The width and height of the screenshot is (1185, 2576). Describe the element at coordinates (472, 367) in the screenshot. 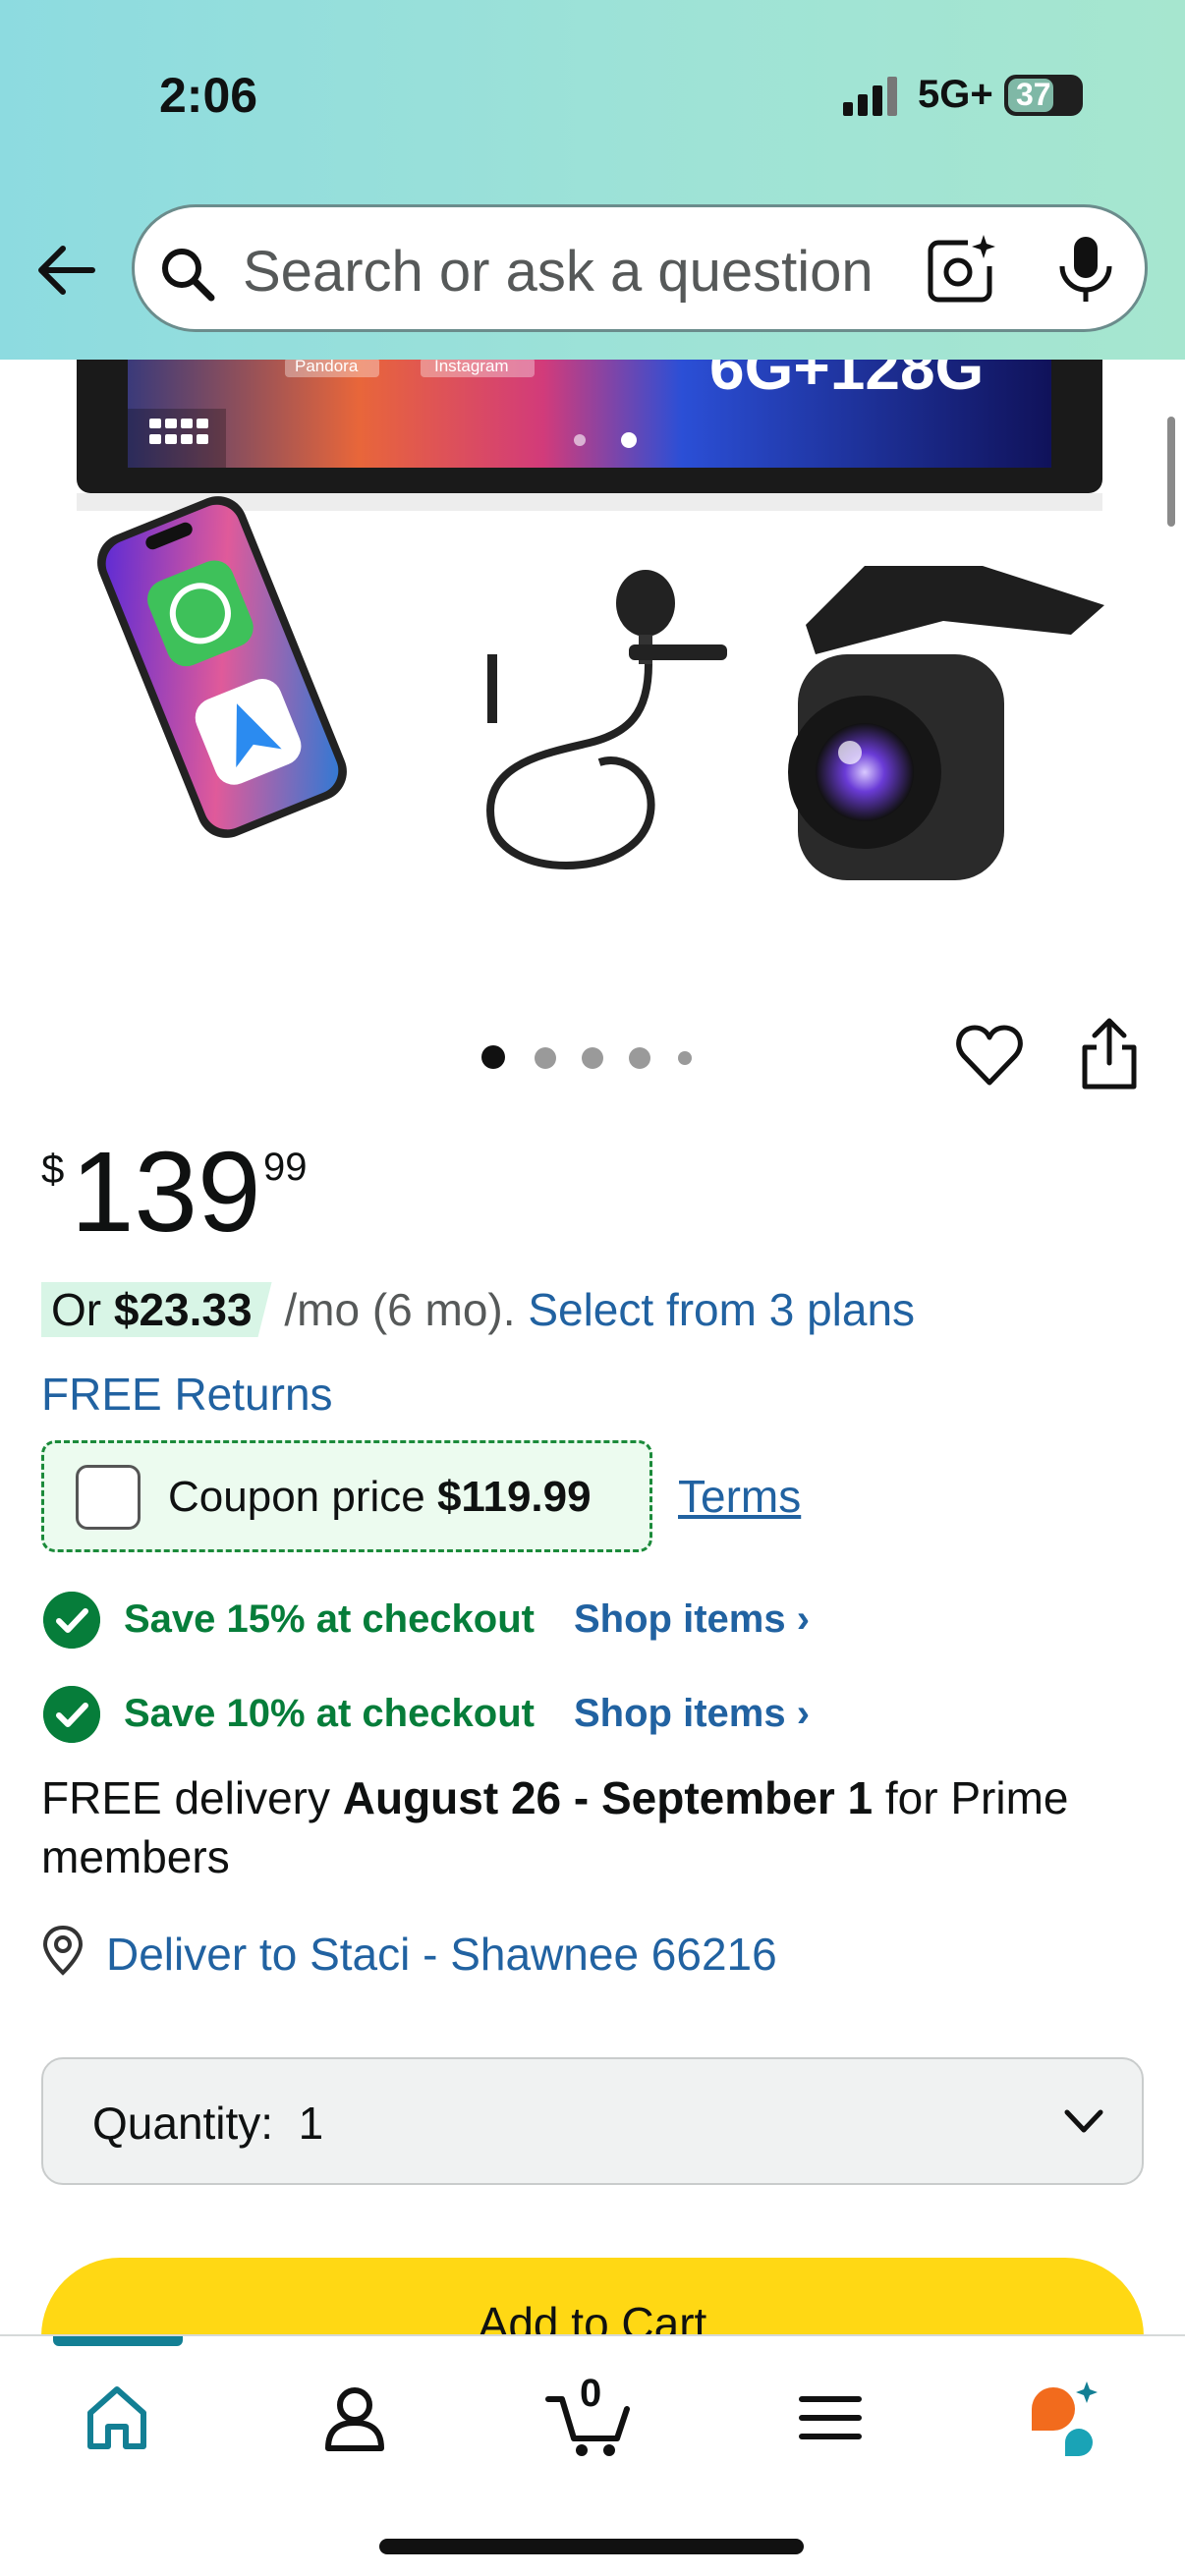

I see `app-label-instagram: Instagram` at that location.